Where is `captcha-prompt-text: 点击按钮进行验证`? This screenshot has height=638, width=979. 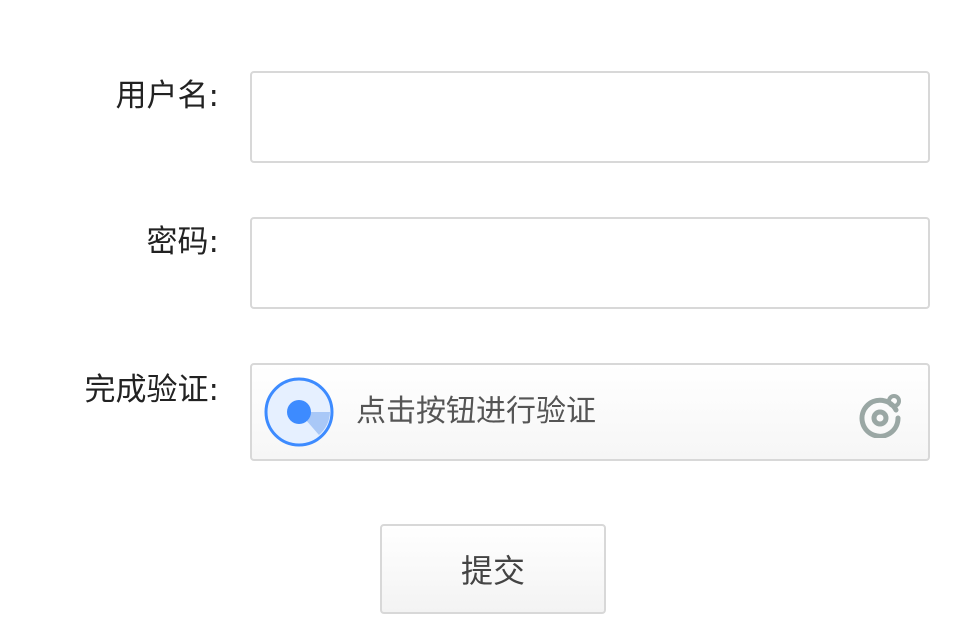 captcha-prompt-text: 点击按钮进行验证 is located at coordinates (476, 411).